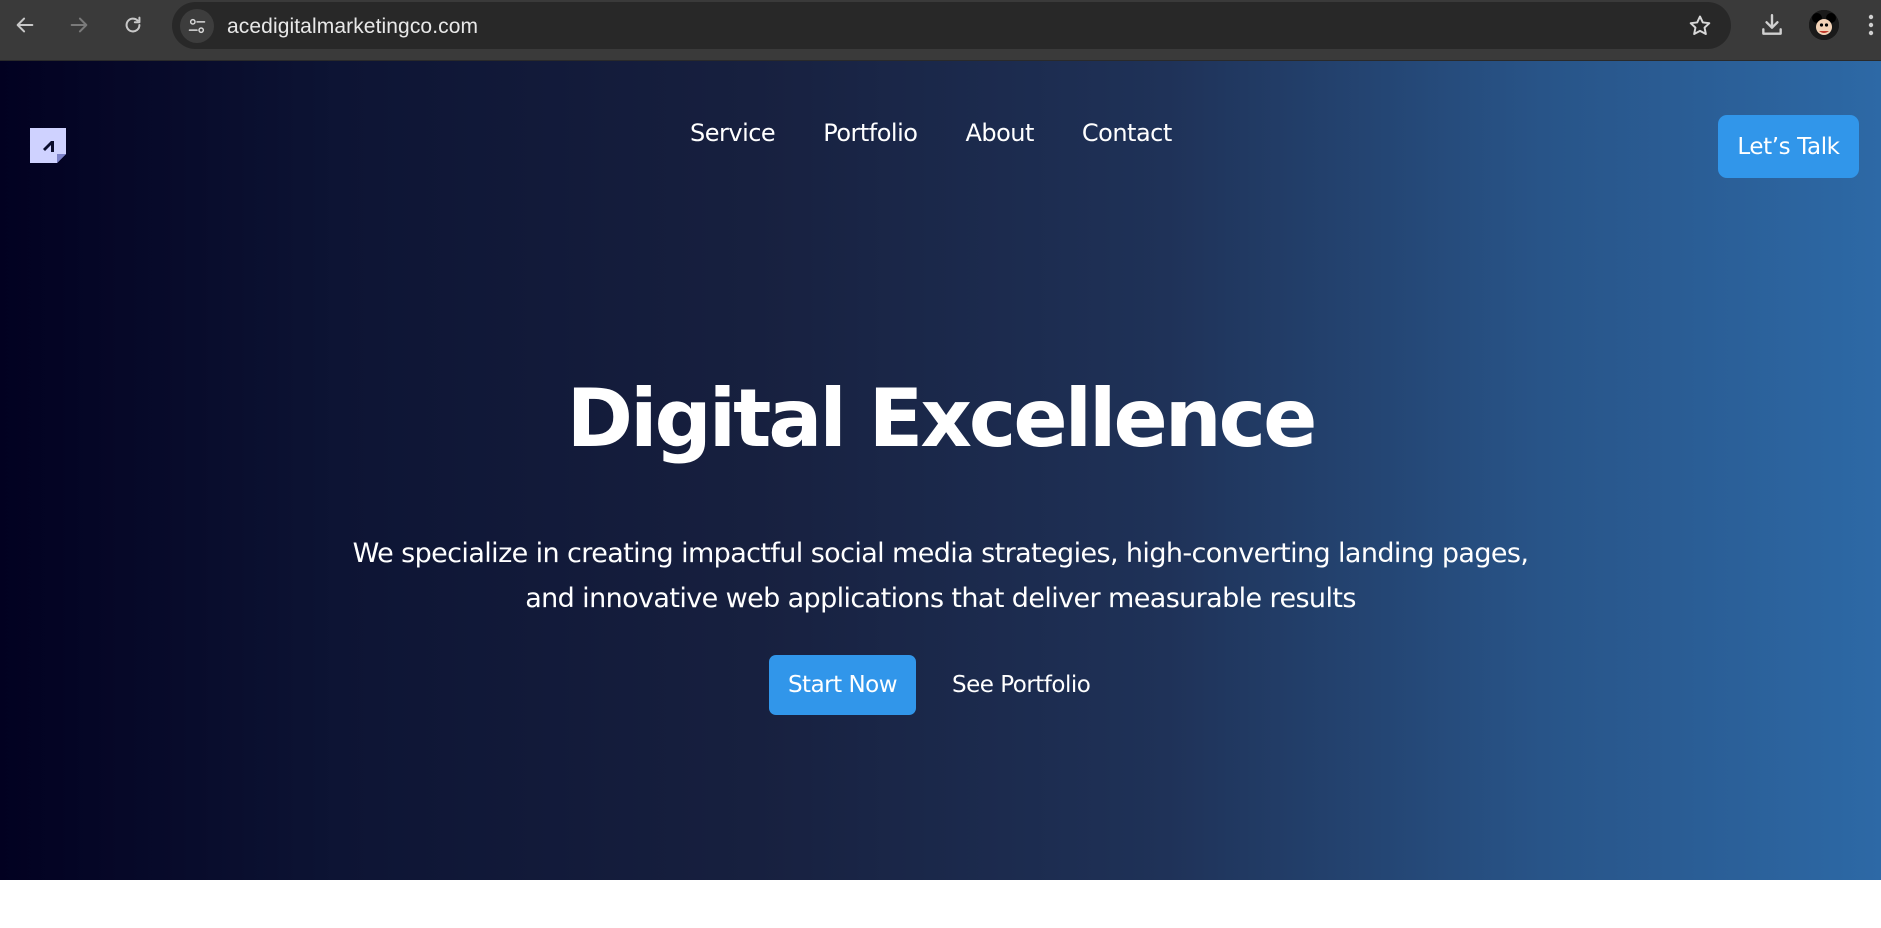 The height and width of the screenshot is (928, 1881). Describe the element at coordinates (842, 685) in the screenshot. I see `start-now-button: Start Now` at that location.